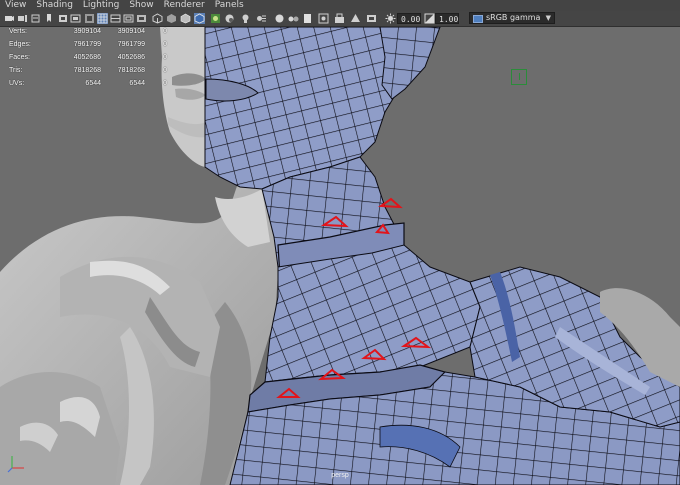  I want to click on lights-icon, so click(215, 18).